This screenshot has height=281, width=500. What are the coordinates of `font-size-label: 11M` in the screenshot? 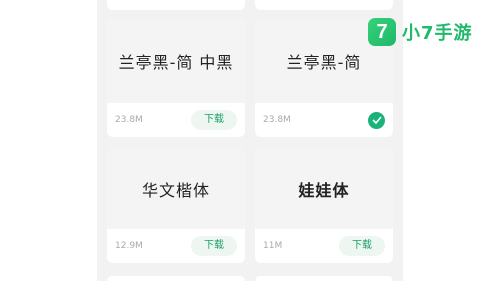 It's located at (273, 246).